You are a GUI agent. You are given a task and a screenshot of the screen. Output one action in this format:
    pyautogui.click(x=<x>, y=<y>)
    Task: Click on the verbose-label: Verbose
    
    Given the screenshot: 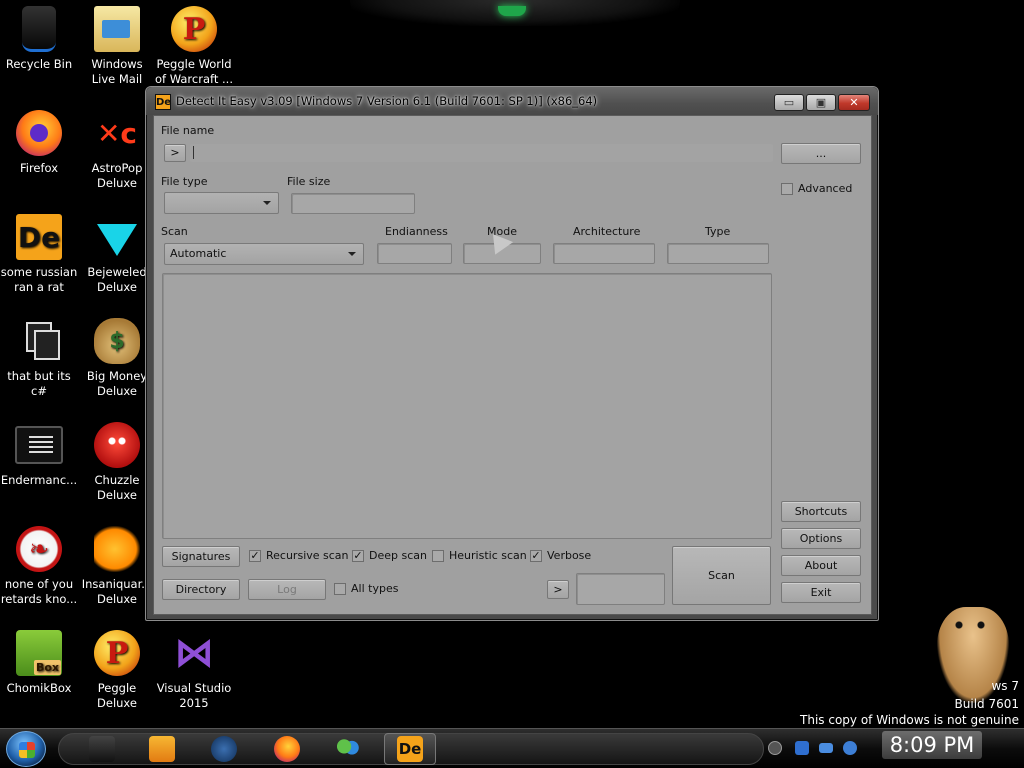 What is the action you would take?
    pyautogui.click(x=569, y=555)
    